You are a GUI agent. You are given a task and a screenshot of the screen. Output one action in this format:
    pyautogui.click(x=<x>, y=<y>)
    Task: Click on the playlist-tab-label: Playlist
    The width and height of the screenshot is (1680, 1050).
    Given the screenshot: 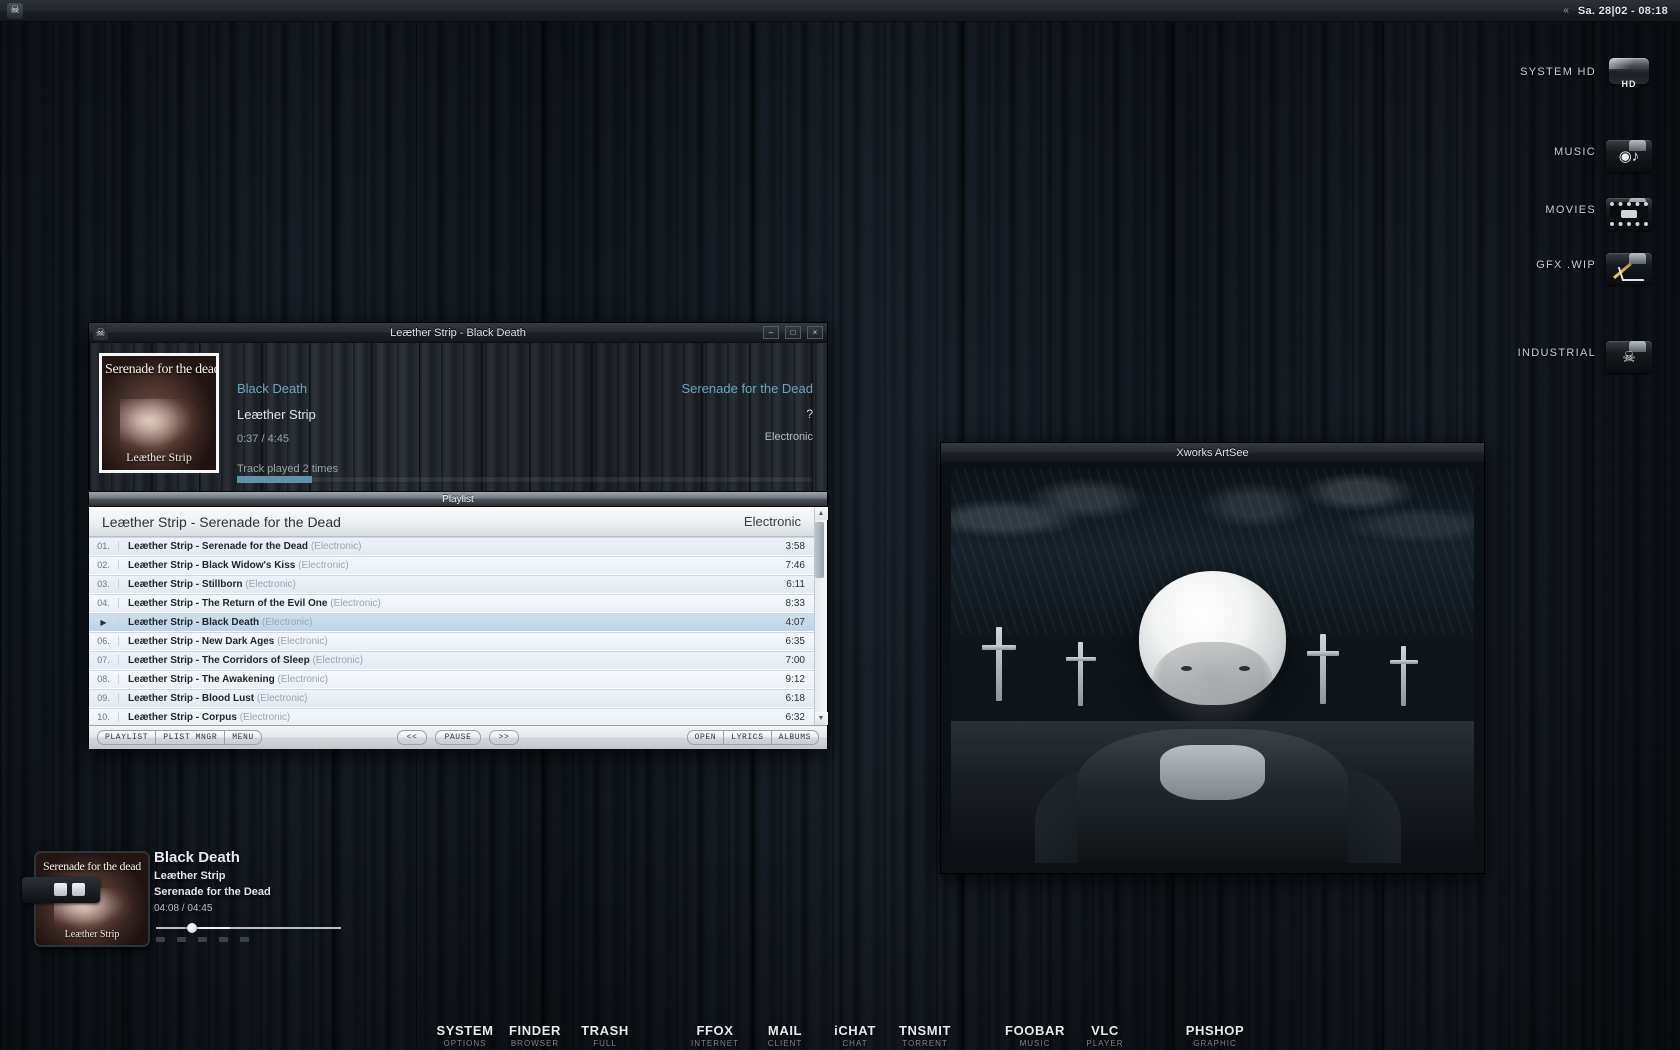 What is the action you would take?
    pyautogui.click(x=458, y=499)
    